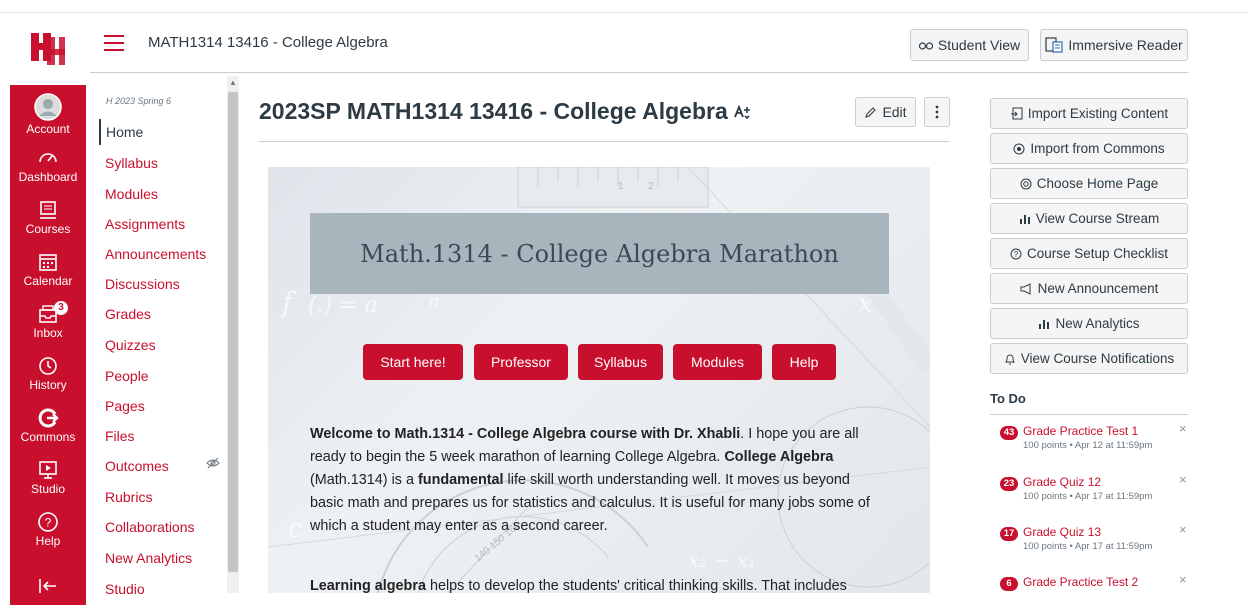 The width and height of the screenshot is (1248, 605). I want to click on course-nav-announcements: Announcements, so click(155, 254).